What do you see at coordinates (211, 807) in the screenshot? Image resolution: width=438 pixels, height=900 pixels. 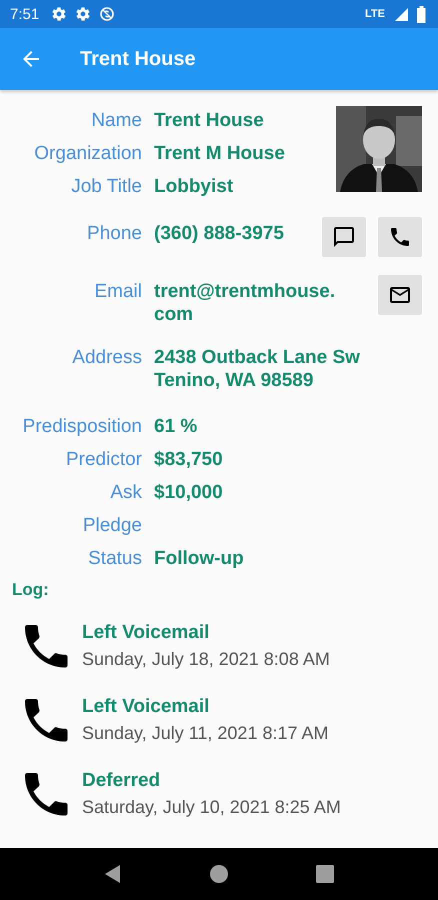 I see `log-date: Saturday, July 10, 2021 8:25 AM` at bounding box center [211, 807].